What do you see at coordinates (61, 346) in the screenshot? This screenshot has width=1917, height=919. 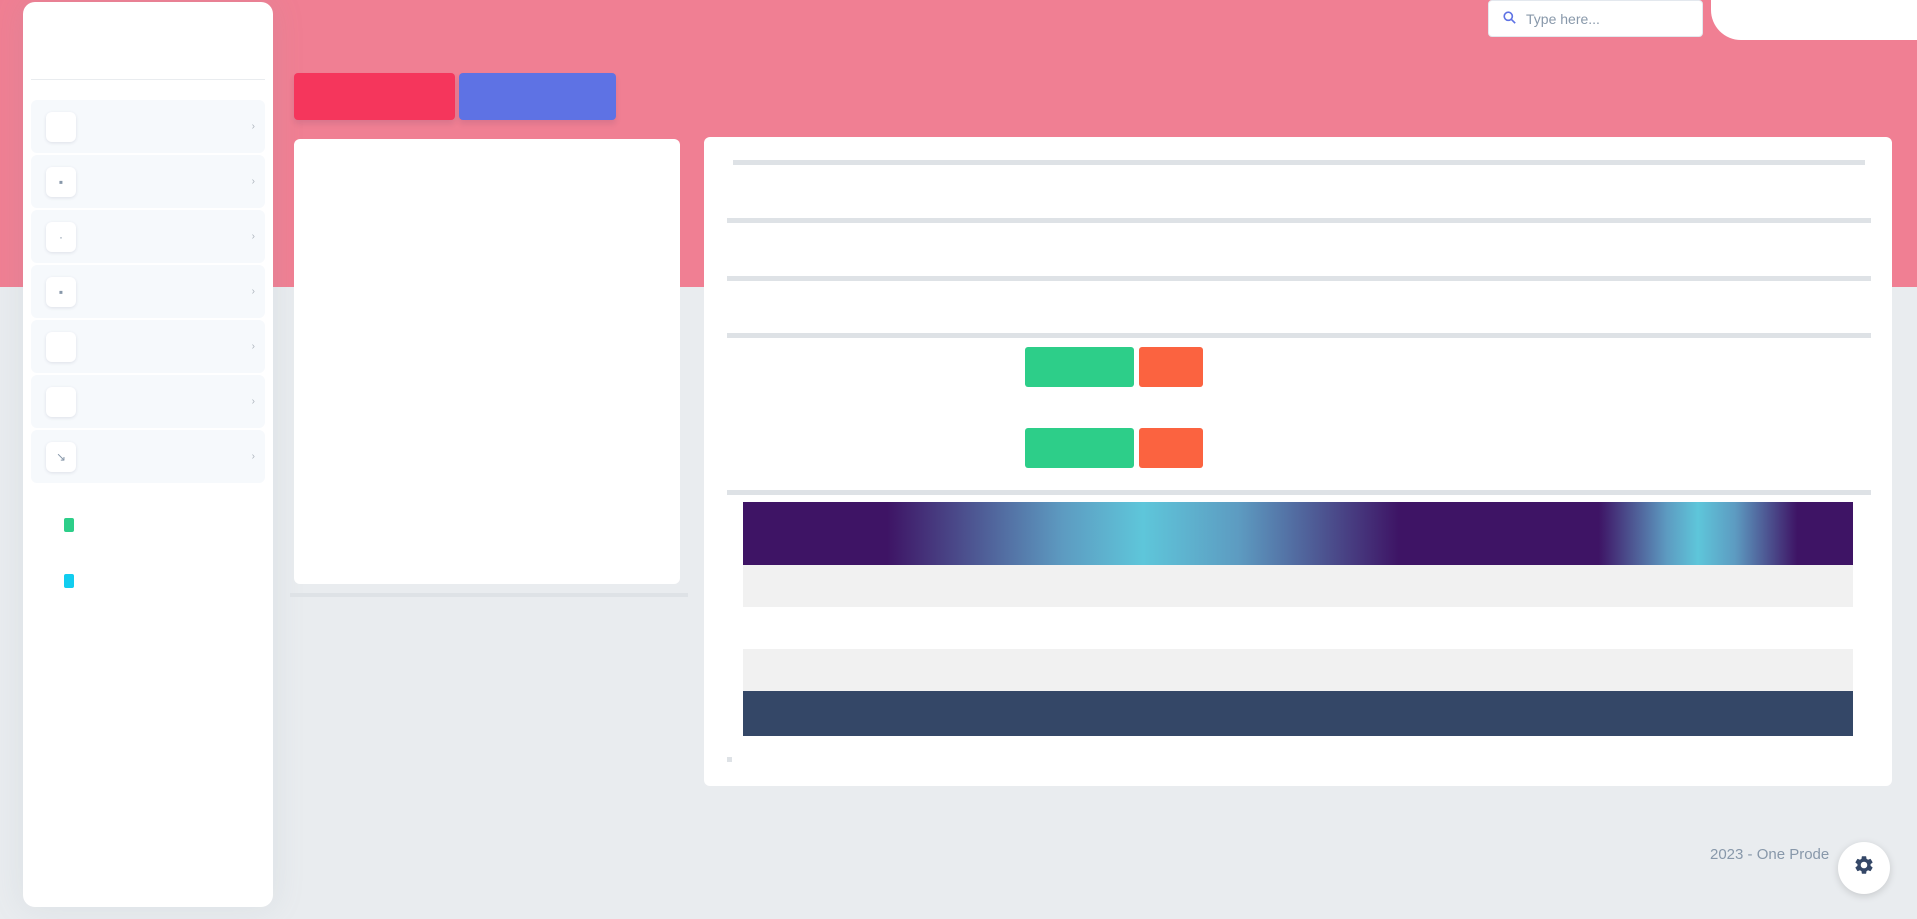 I see `chart-icon` at bounding box center [61, 346].